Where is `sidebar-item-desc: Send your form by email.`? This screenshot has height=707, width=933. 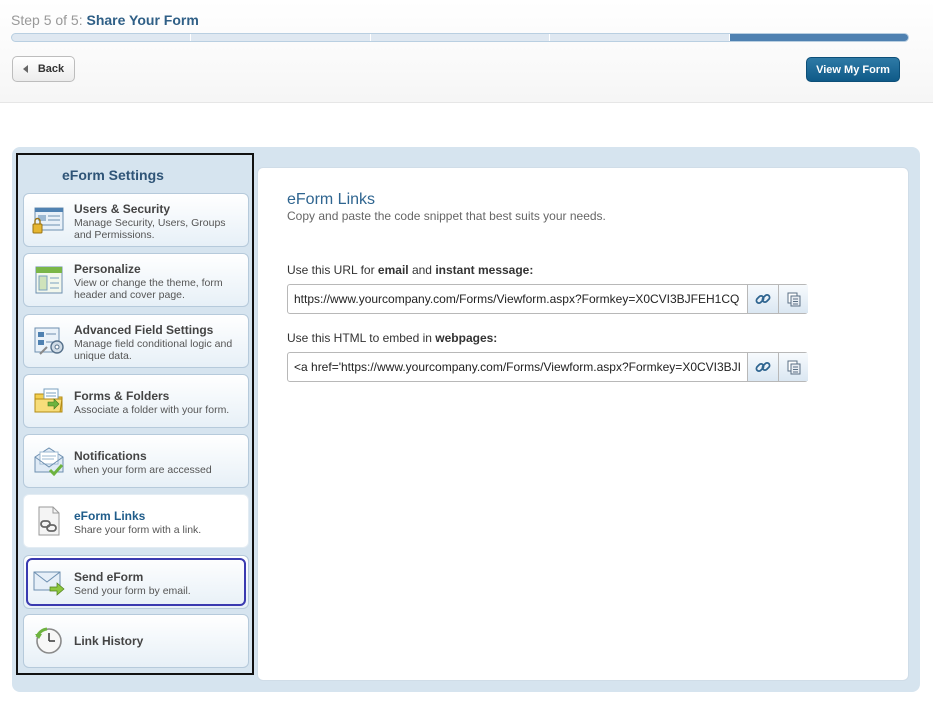
sidebar-item-desc: Send your form by email. is located at coordinates (132, 591).